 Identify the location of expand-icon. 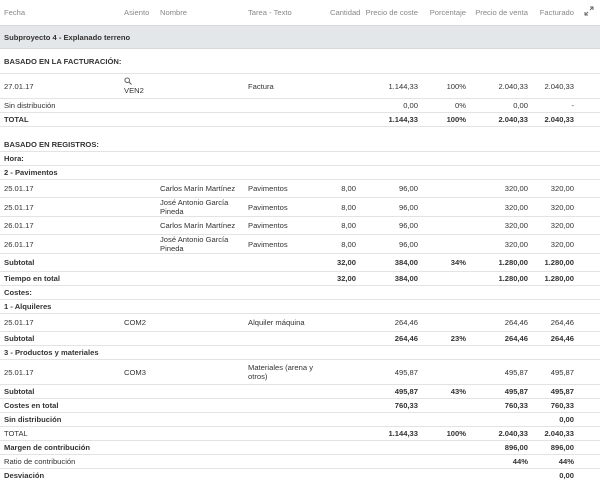
(589, 11).